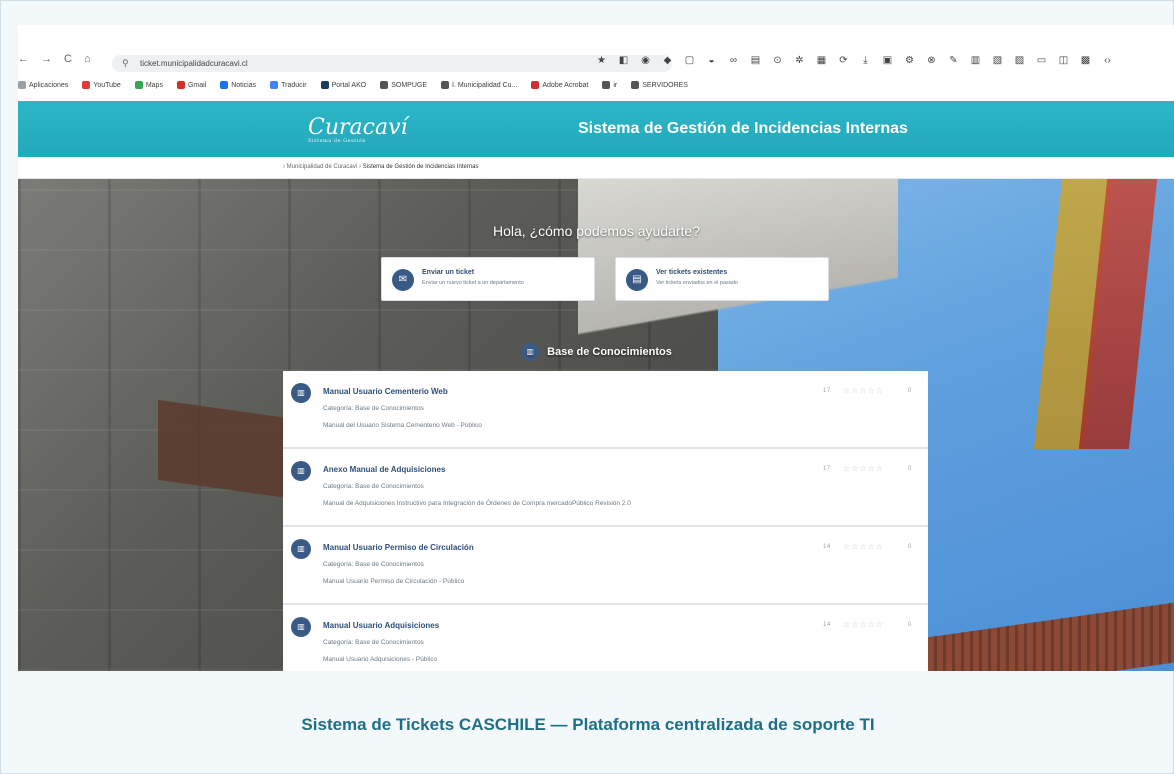  What do you see at coordinates (665, 85) in the screenshot?
I see `bookmark-label: SERVIDORES` at bounding box center [665, 85].